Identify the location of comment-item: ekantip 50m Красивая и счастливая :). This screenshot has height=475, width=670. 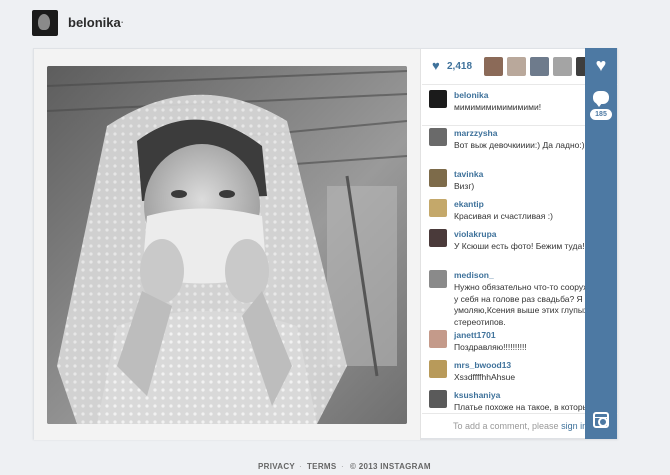
(517, 209).